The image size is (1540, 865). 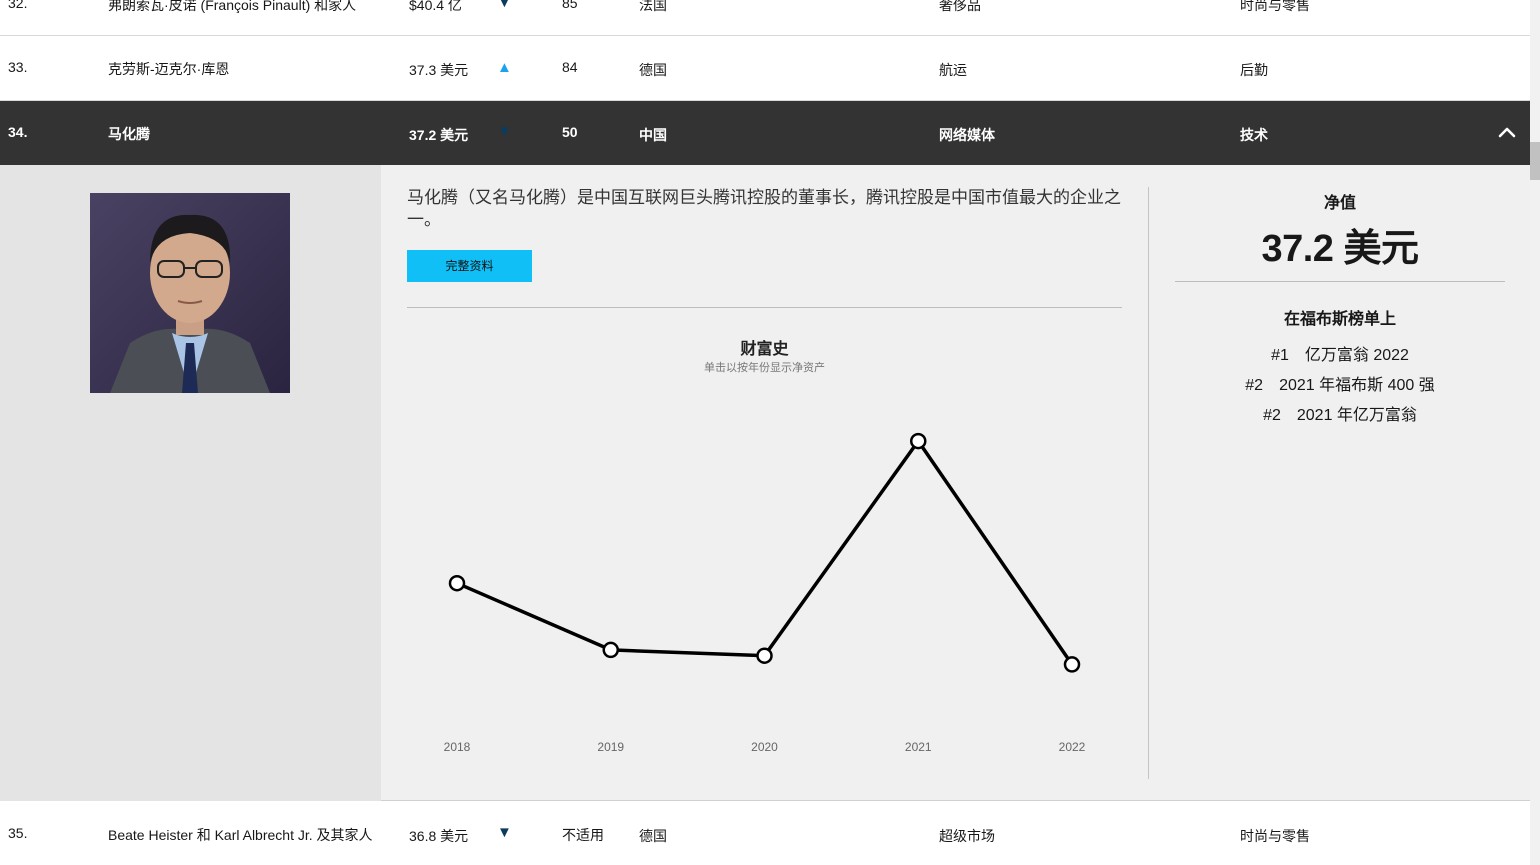 I want to click on vertical-scrollbar, so click(x=1535, y=432).